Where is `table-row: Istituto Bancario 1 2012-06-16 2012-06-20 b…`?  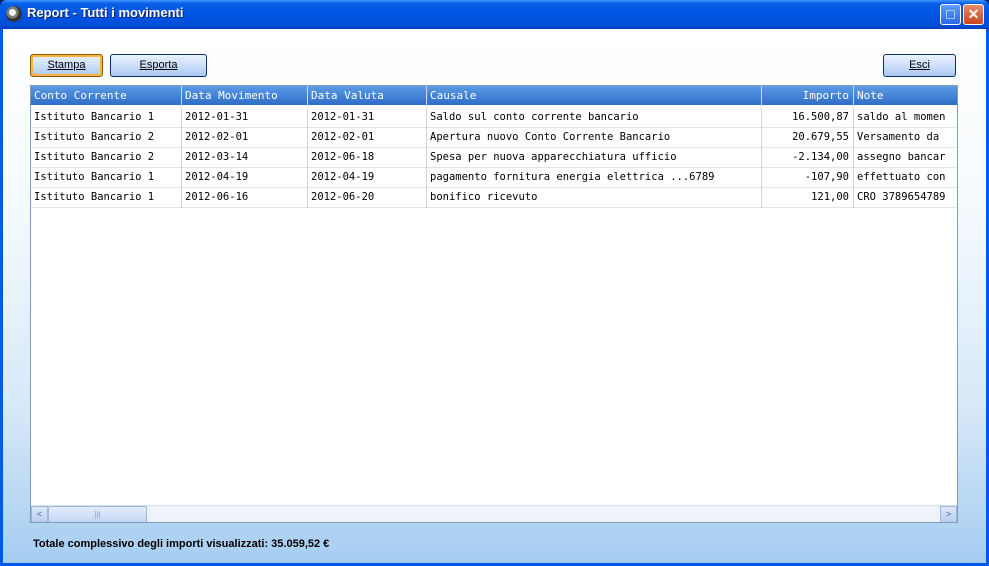 table-row: Istituto Bancario 1 2012-06-16 2012-06-20 b… is located at coordinates (494, 198).